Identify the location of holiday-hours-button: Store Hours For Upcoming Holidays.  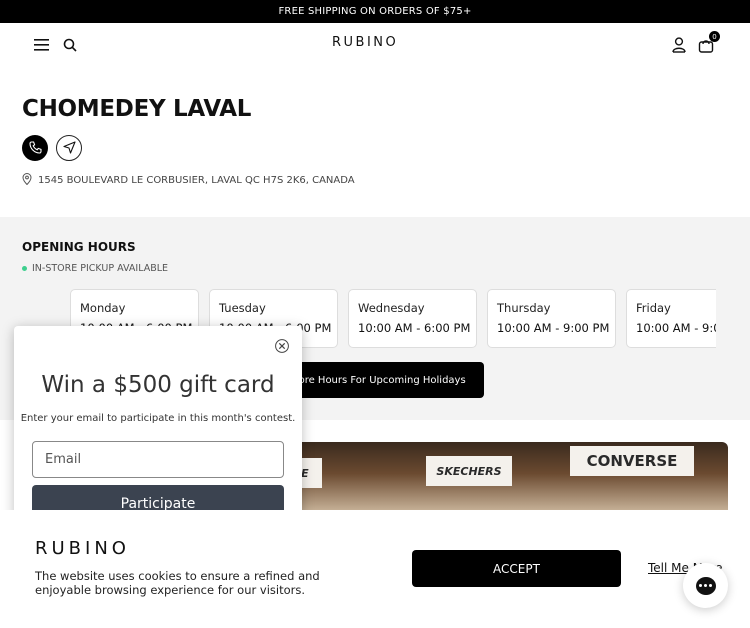
(377, 380).